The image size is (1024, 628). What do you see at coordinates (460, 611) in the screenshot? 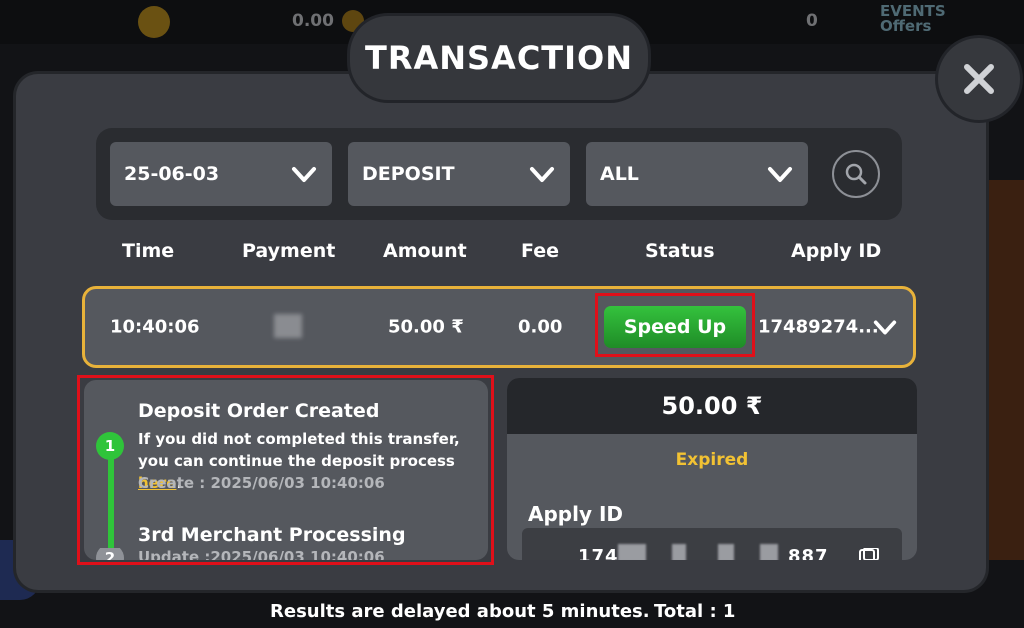
I see `delay-note: Results are delayed about 5 minutes.` at bounding box center [460, 611].